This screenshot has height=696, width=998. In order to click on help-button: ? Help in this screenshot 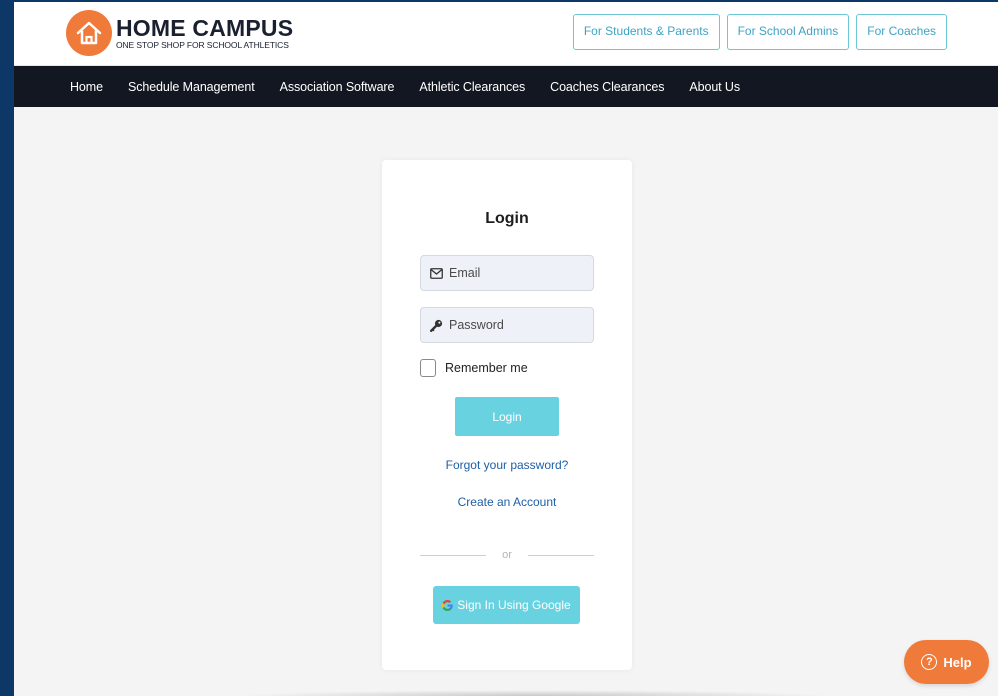, I will do `click(946, 662)`.